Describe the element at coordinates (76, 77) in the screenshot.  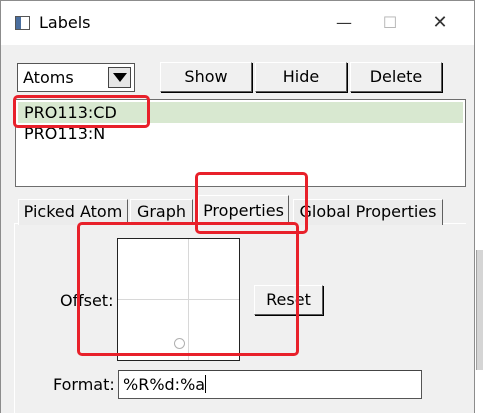
I see `label-type-select: Atoms` at that location.